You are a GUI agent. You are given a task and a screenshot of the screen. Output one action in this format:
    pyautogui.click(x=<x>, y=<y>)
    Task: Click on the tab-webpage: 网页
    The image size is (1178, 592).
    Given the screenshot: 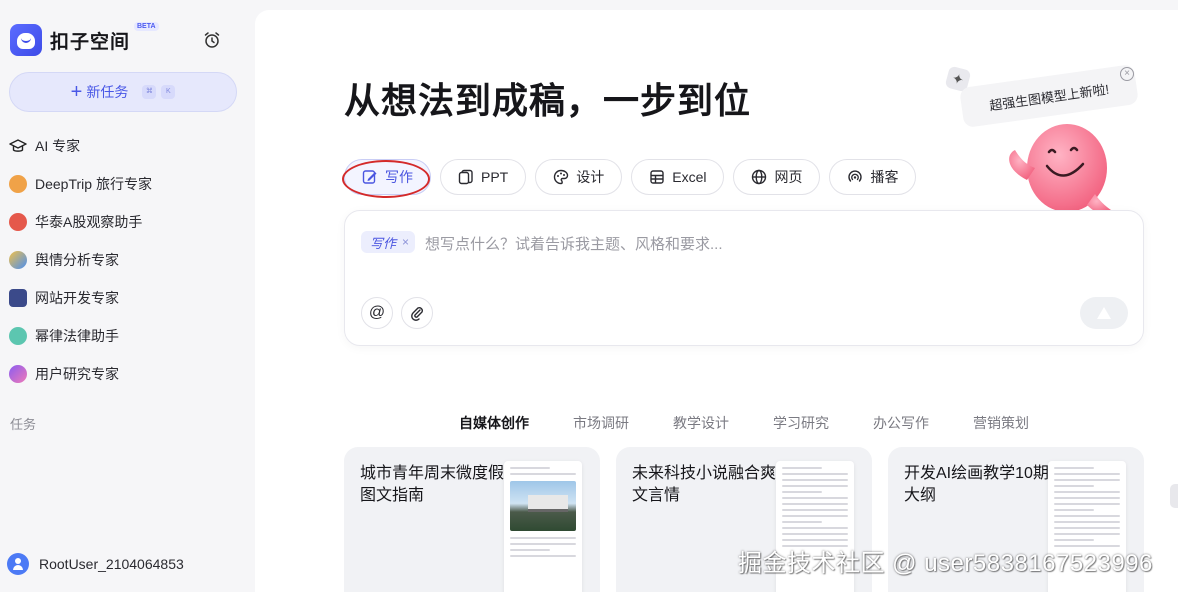 What is the action you would take?
    pyautogui.click(x=777, y=177)
    